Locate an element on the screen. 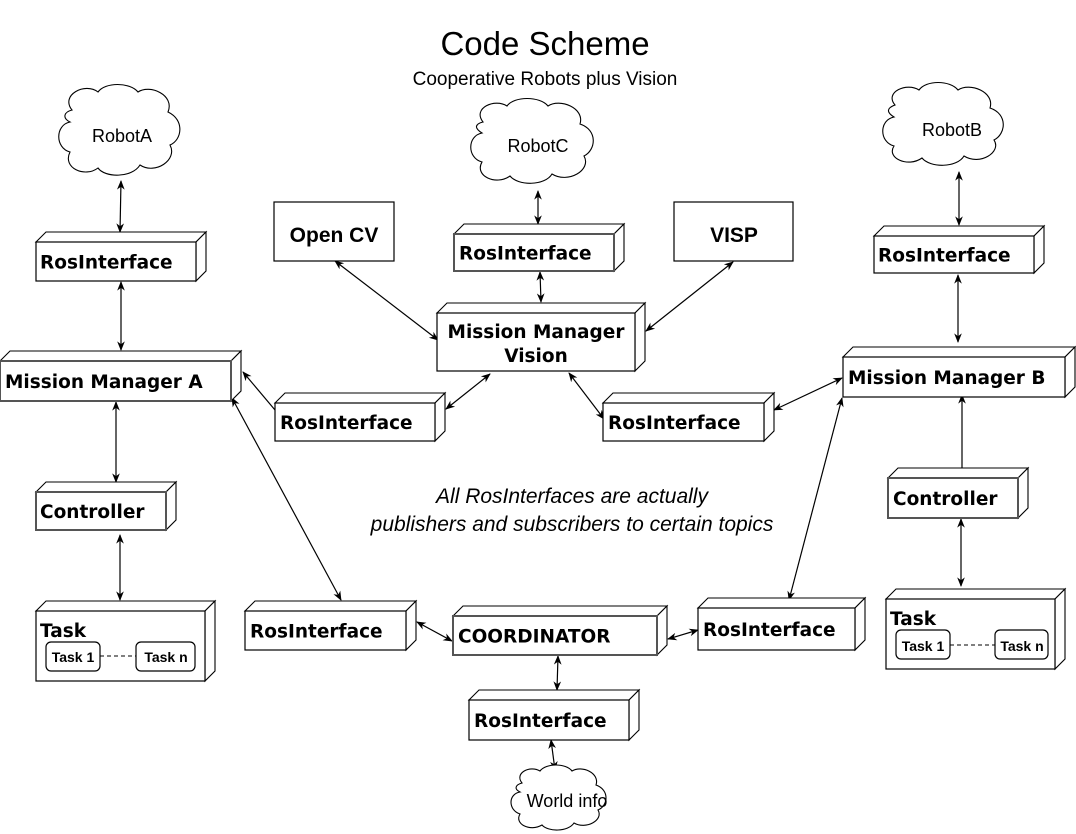  node-ros-coord-right: RosInterface is located at coordinates (781, 624).